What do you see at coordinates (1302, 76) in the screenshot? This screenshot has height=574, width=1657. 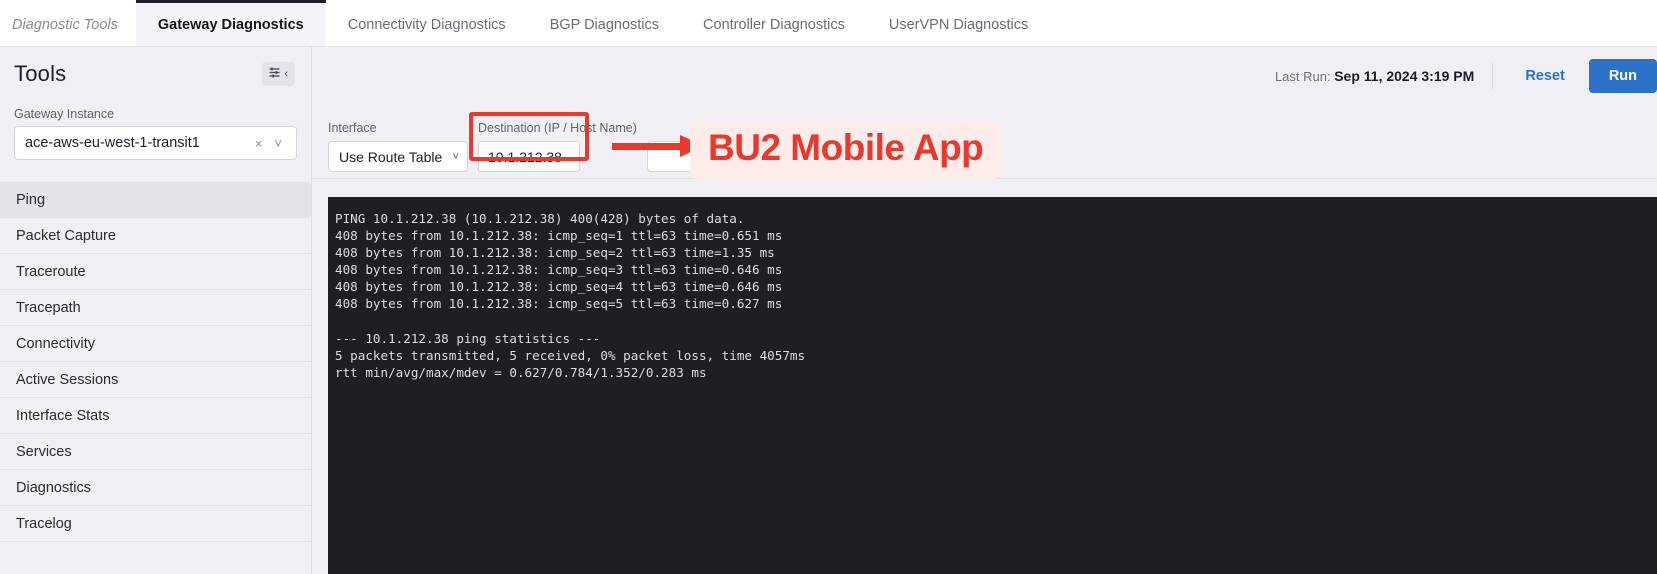 I see `last-run-label: Last Run:` at bounding box center [1302, 76].